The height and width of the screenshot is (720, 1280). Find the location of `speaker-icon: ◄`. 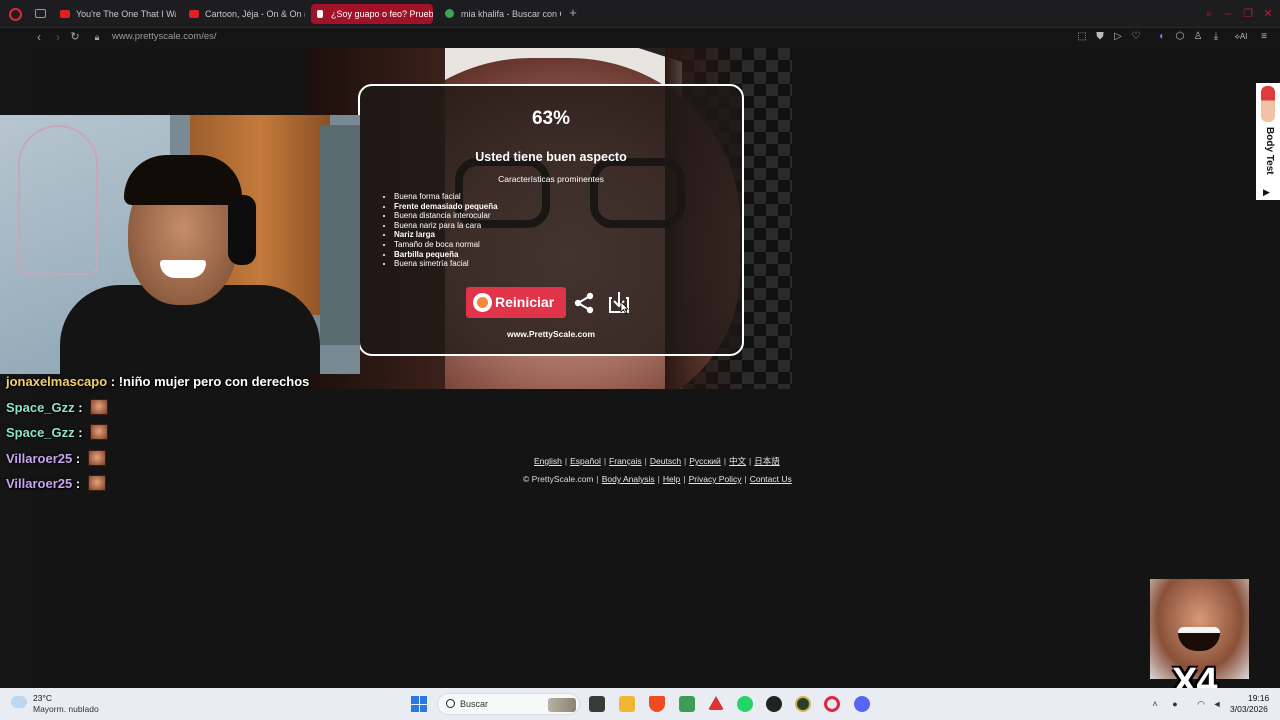

speaker-icon: ◄ is located at coordinates (1217, 704).